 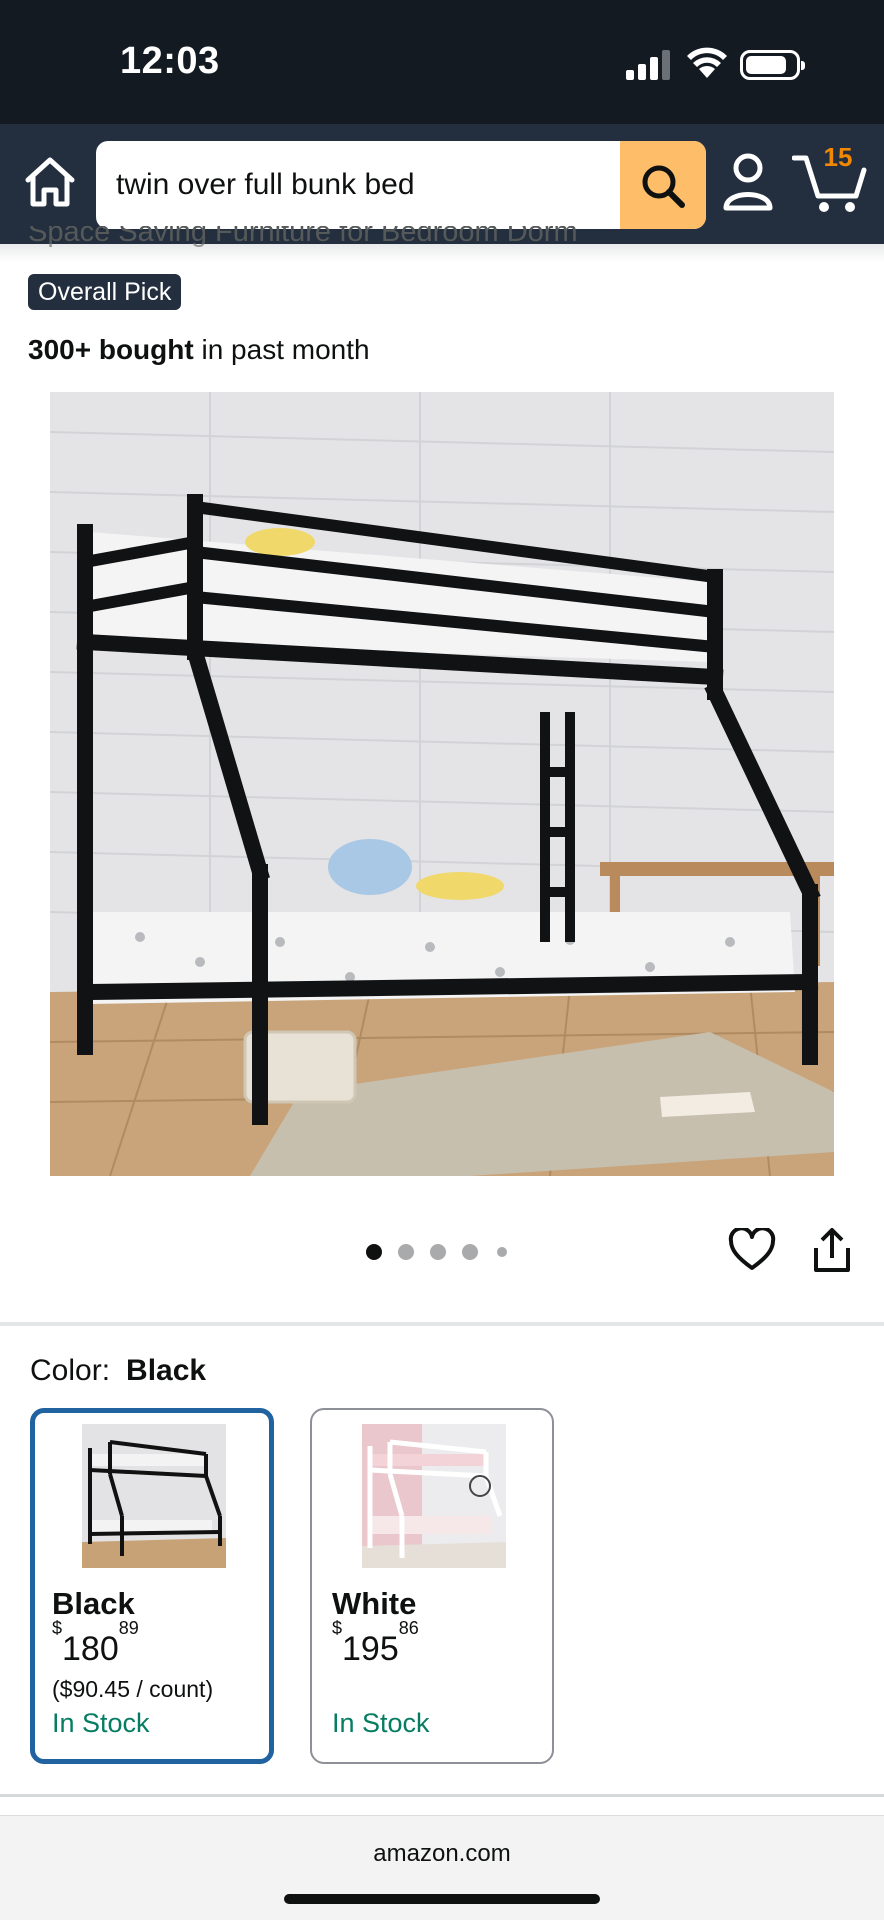 What do you see at coordinates (829, 178) in the screenshot?
I see `cart-button: 15` at bounding box center [829, 178].